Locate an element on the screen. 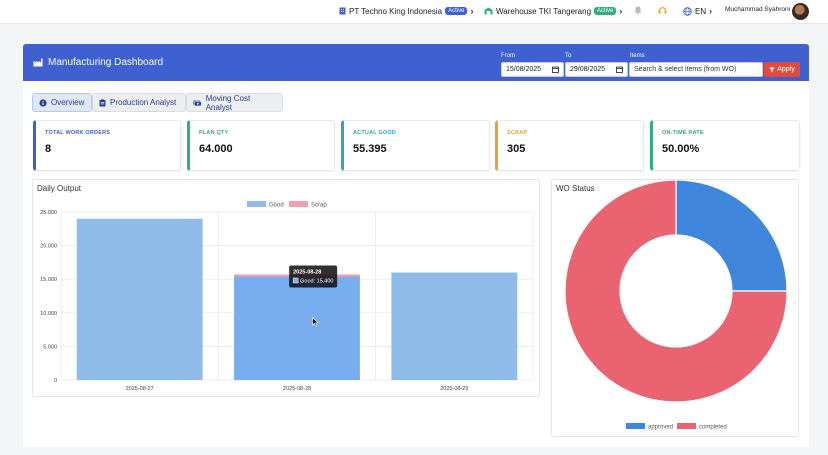 The image size is (828, 455). kpi-label: PLAN QTY is located at coordinates (214, 133).